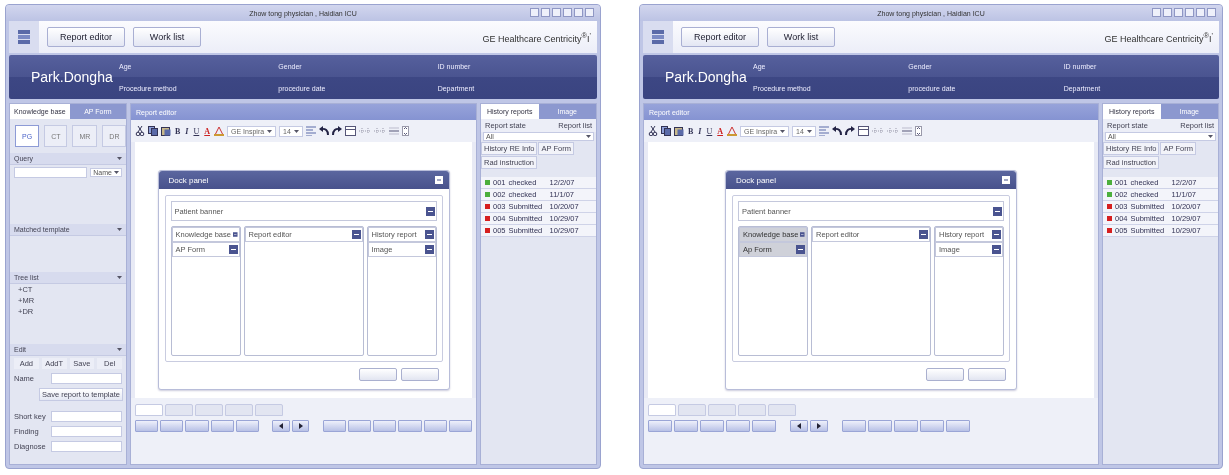 The width and height of the screenshot is (1229, 475). I want to click on undo-icon, so click(836, 131).